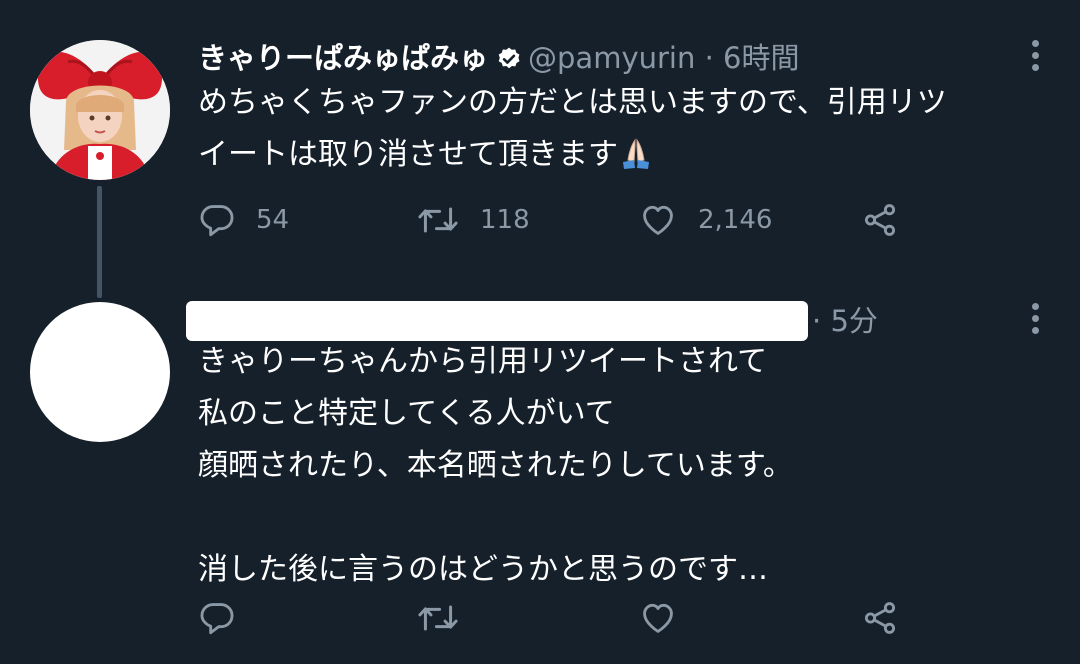 Image resolution: width=1080 pixels, height=664 pixels. I want to click on author-handle: @pamyurin, so click(611, 58).